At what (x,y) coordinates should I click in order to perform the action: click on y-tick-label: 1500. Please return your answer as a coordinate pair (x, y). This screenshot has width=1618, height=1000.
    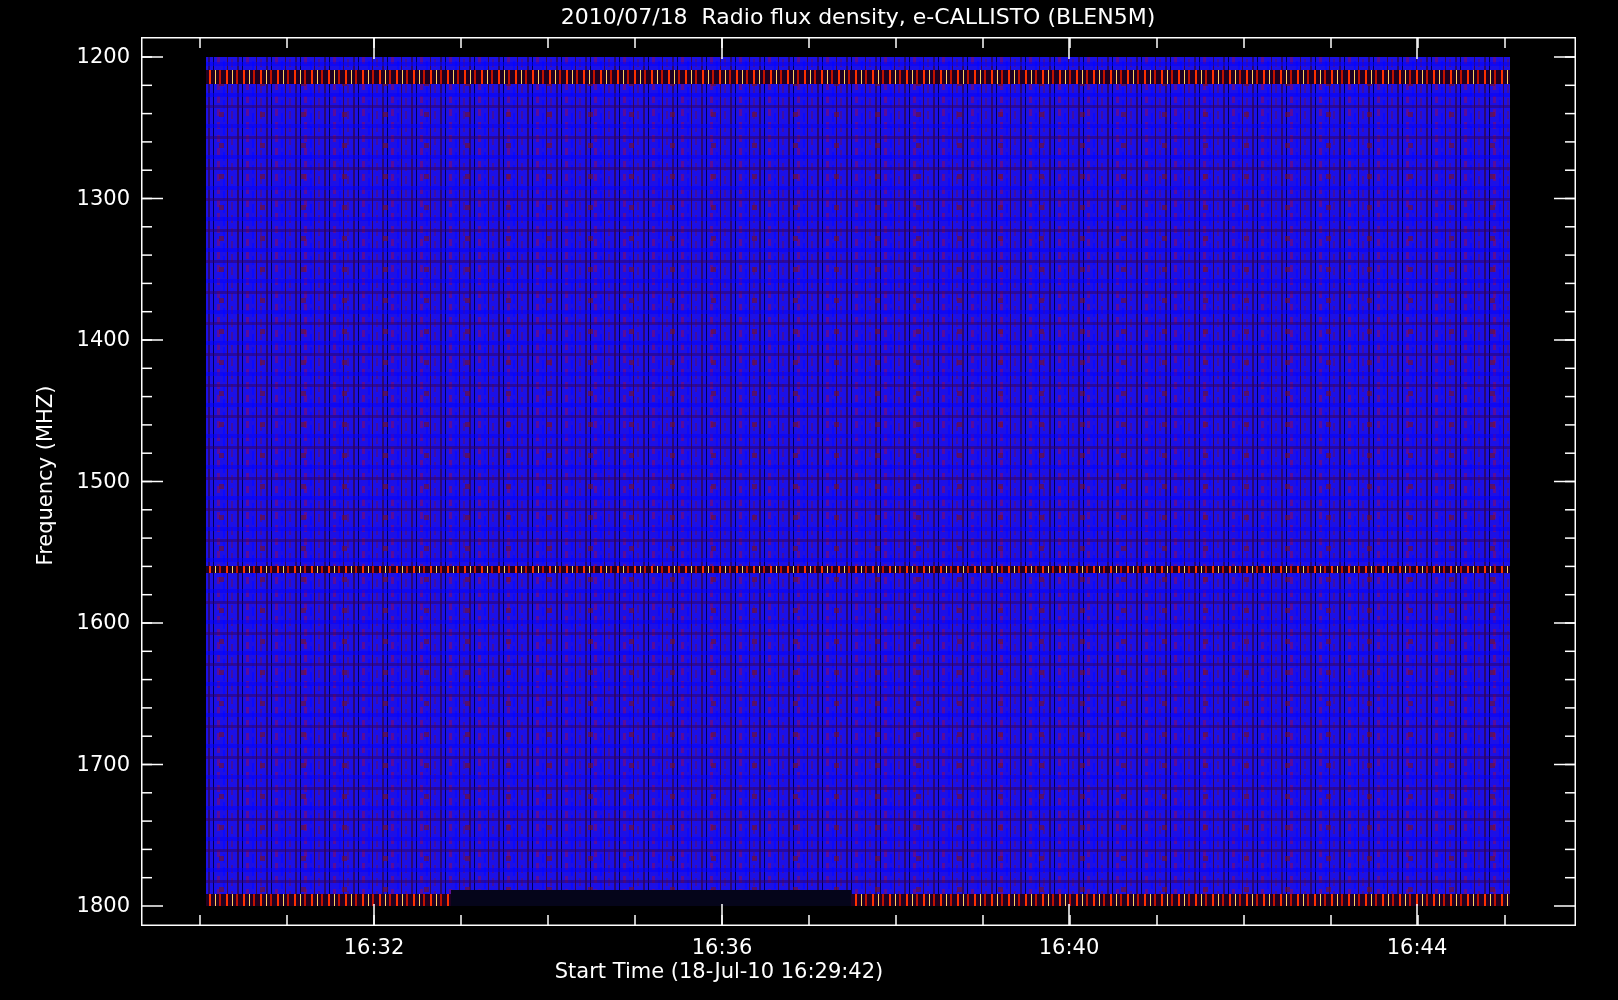
    Looking at the image, I should click on (103, 481).